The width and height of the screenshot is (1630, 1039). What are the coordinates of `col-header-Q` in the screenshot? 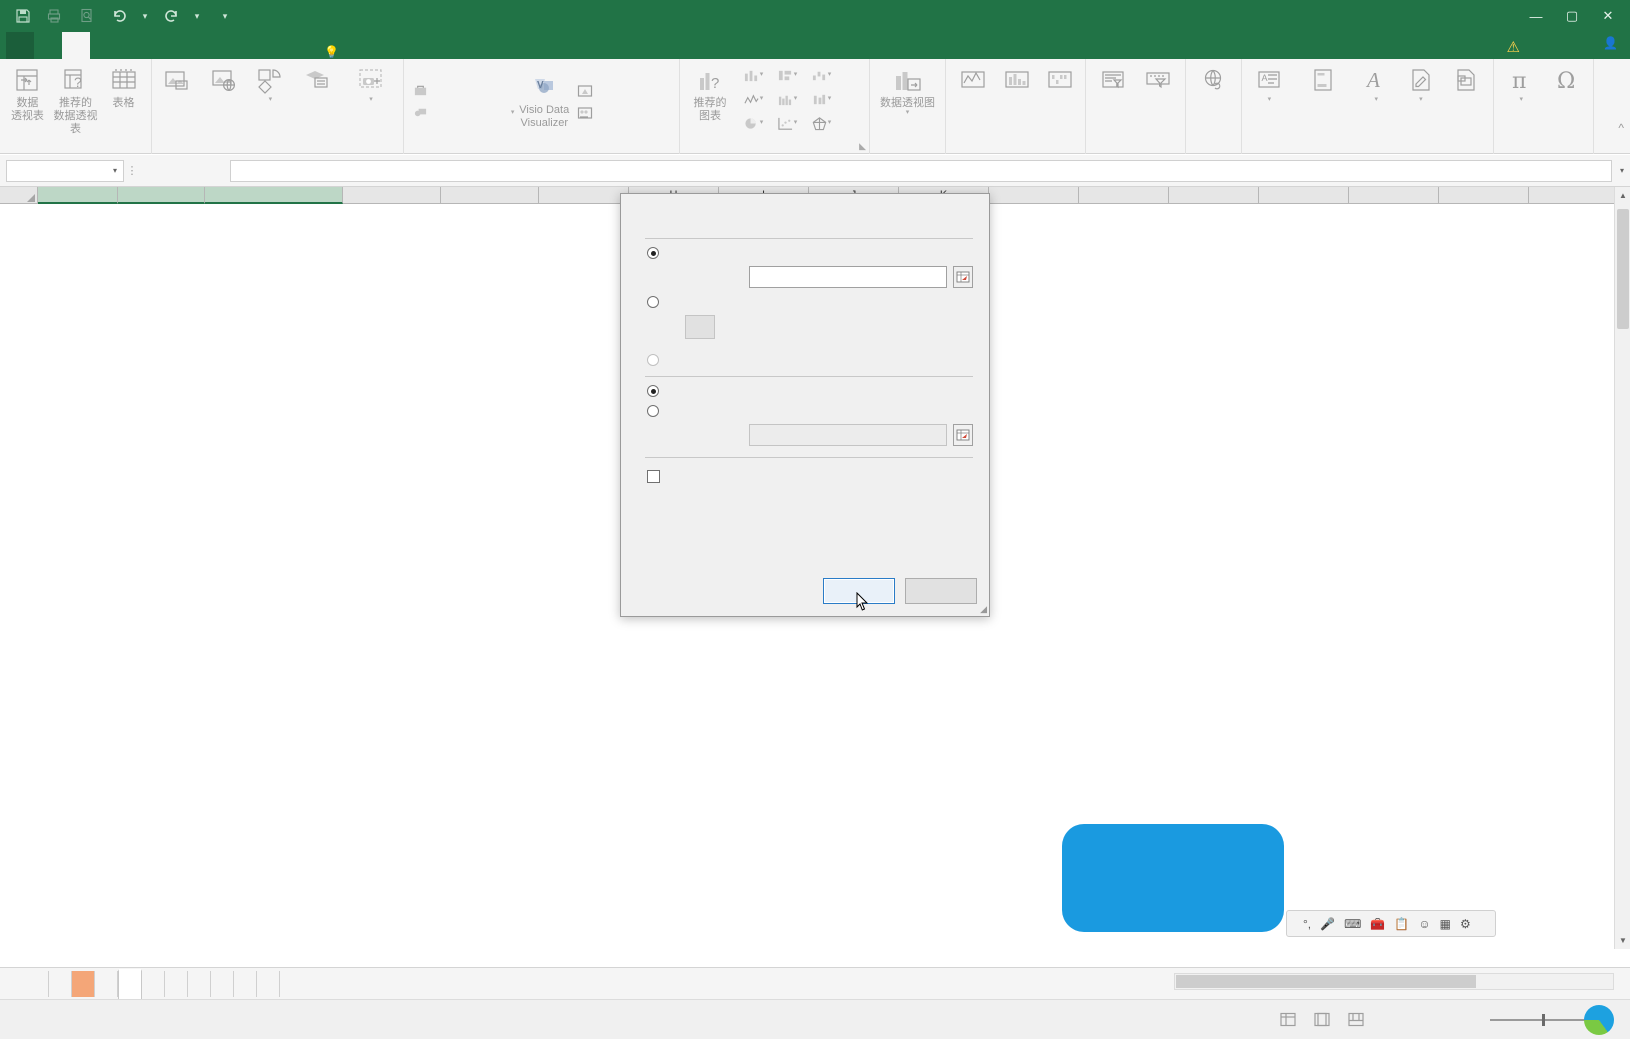 It's located at (1484, 195).